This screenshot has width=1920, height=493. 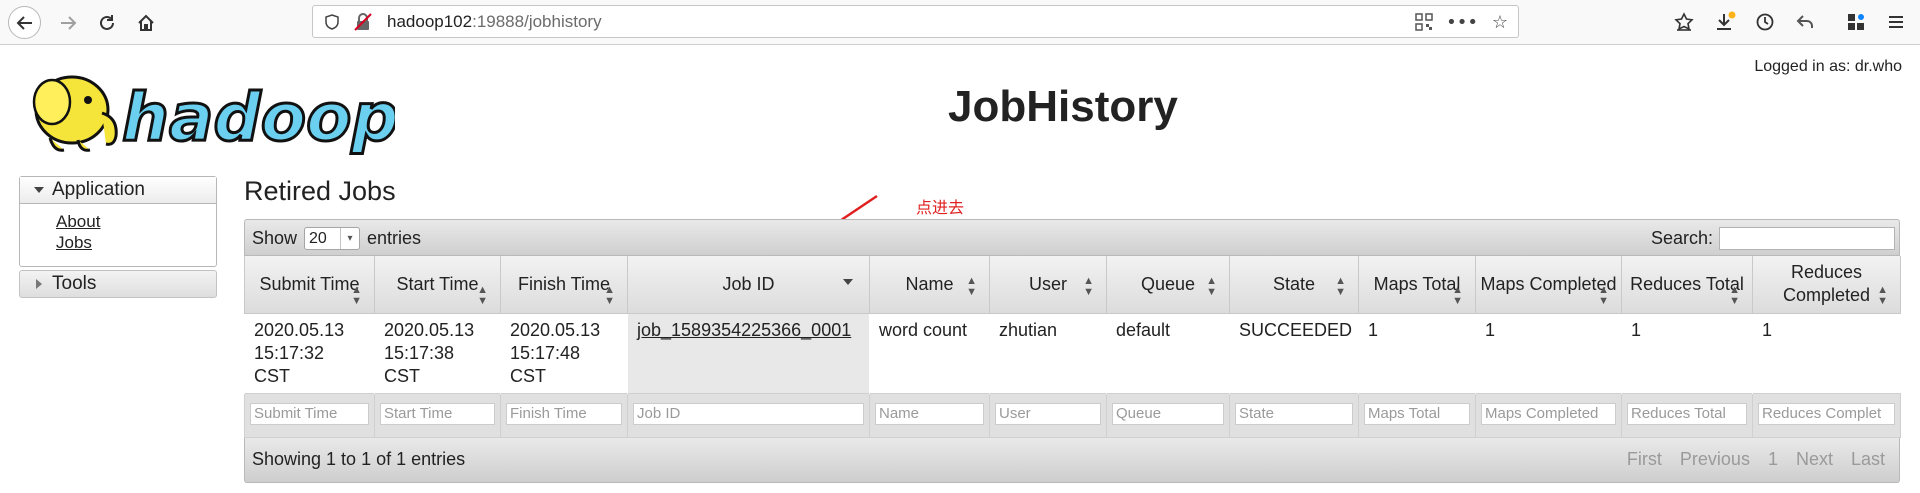 I want to click on page-length-value: 20, so click(x=318, y=238).